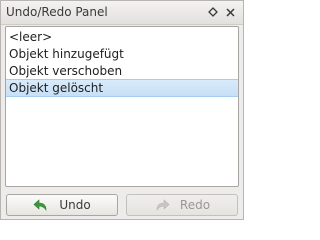 This screenshot has width=320, height=240. Describe the element at coordinates (212, 12) in the screenshot. I see `float-diamond-icon` at that location.